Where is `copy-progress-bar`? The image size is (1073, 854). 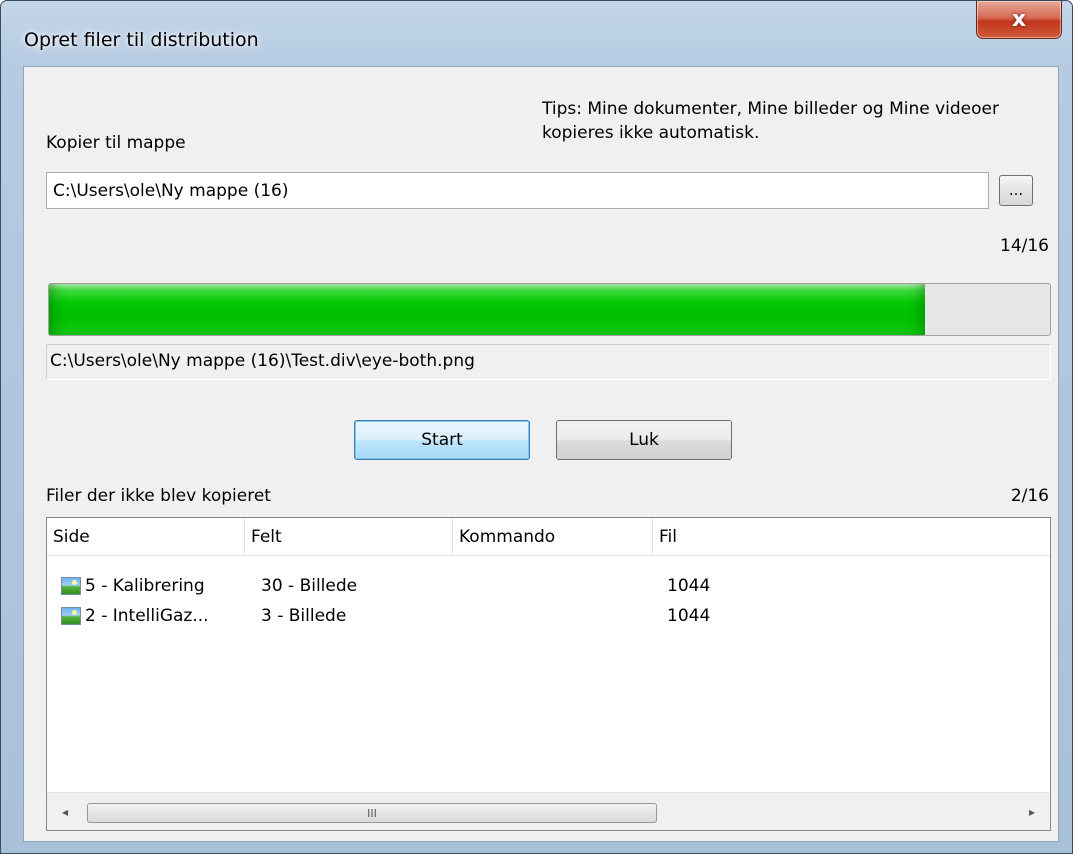
copy-progress-bar is located at coordinates (549, 309).